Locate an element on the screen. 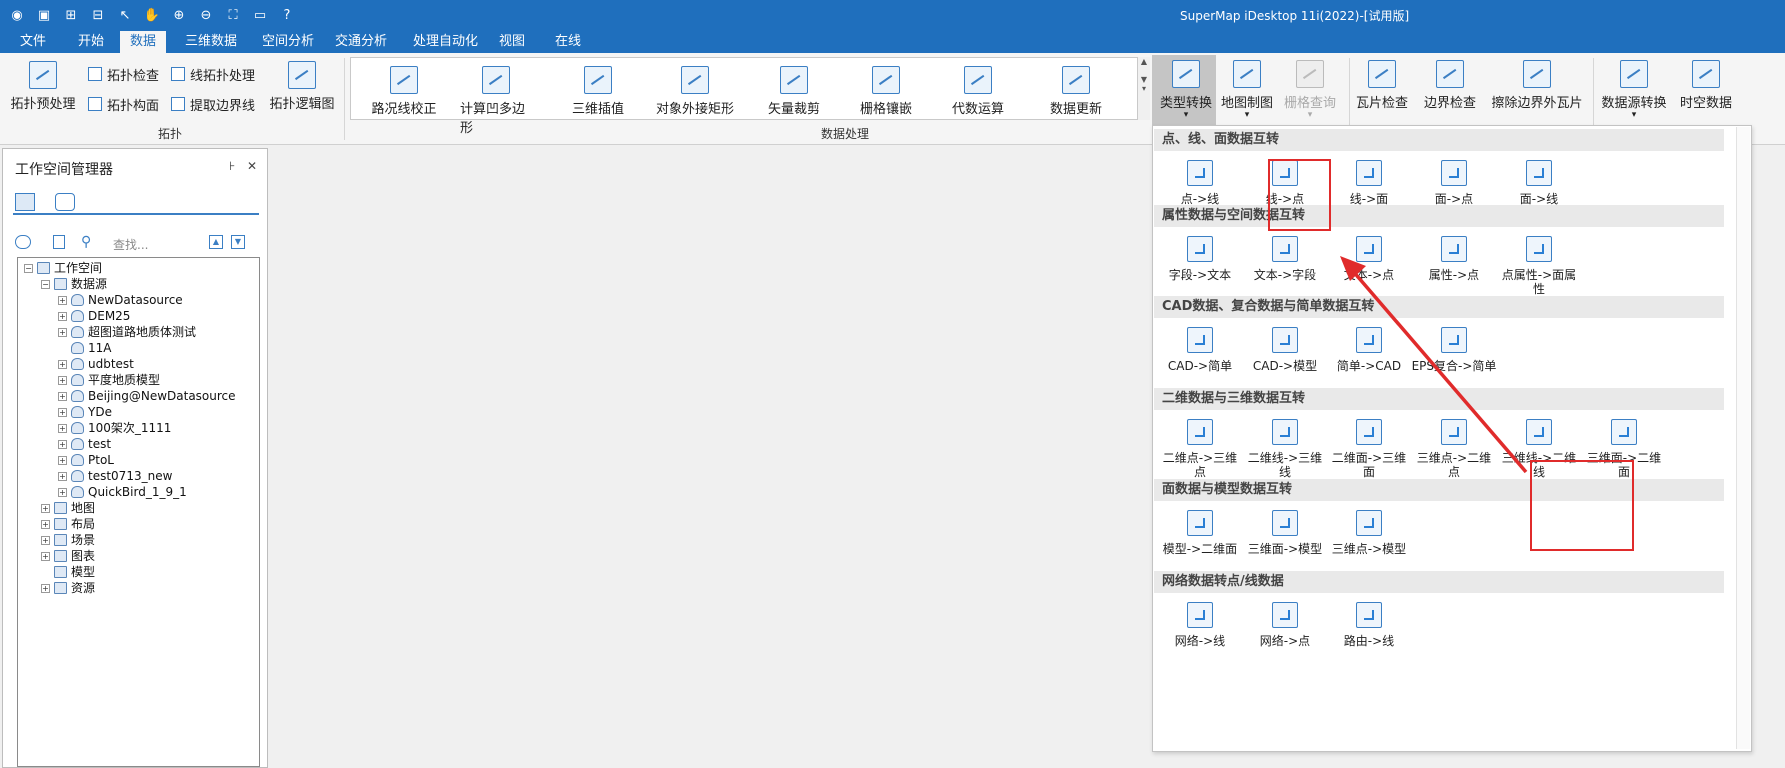  conversion-item: 网络->线 is located at coordinates (1200, 625).